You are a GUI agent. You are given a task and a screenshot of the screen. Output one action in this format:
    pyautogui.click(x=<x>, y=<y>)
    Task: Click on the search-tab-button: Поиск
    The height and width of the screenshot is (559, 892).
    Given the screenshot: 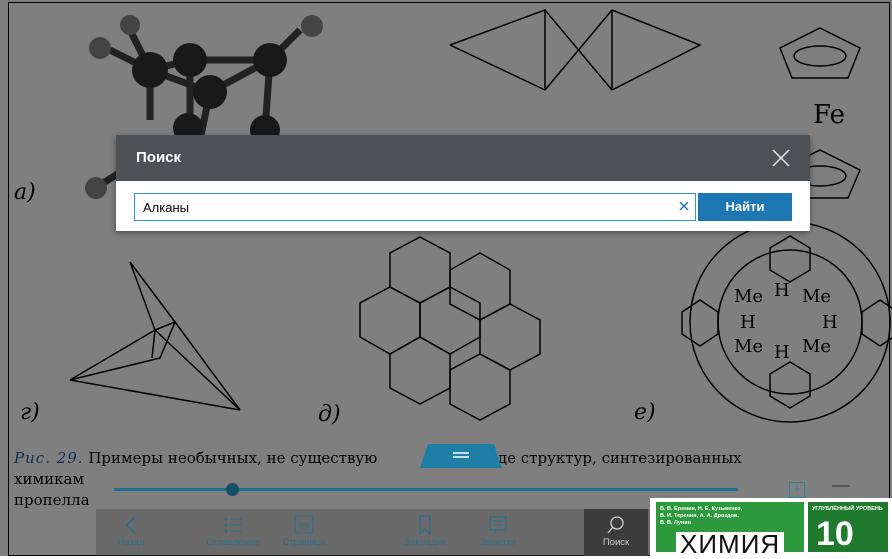 What is the action you would take?
    pyautogui.click(x=616, y=532)
    